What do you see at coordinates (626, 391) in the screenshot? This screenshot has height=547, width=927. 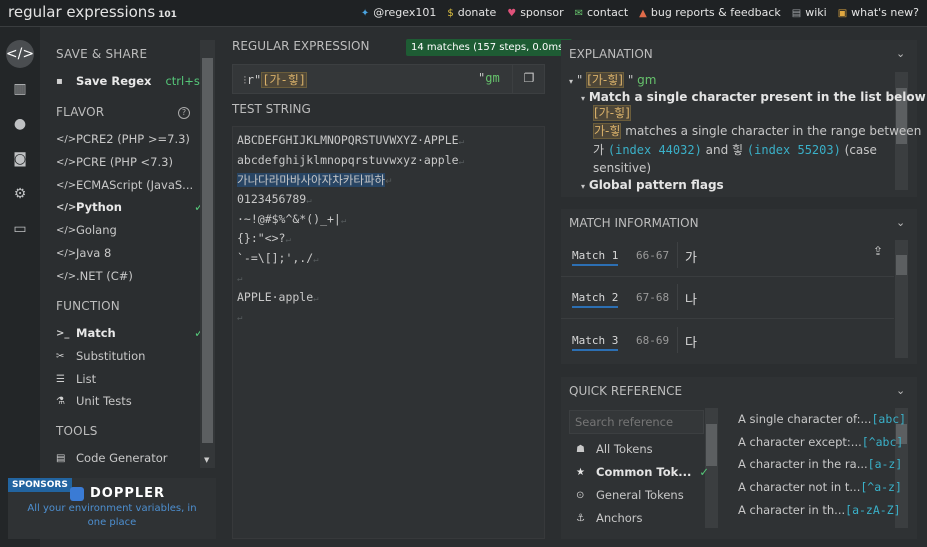 I see `quick-reference-heading: QUICK REFERENCE` at bounding box center [626, 391].